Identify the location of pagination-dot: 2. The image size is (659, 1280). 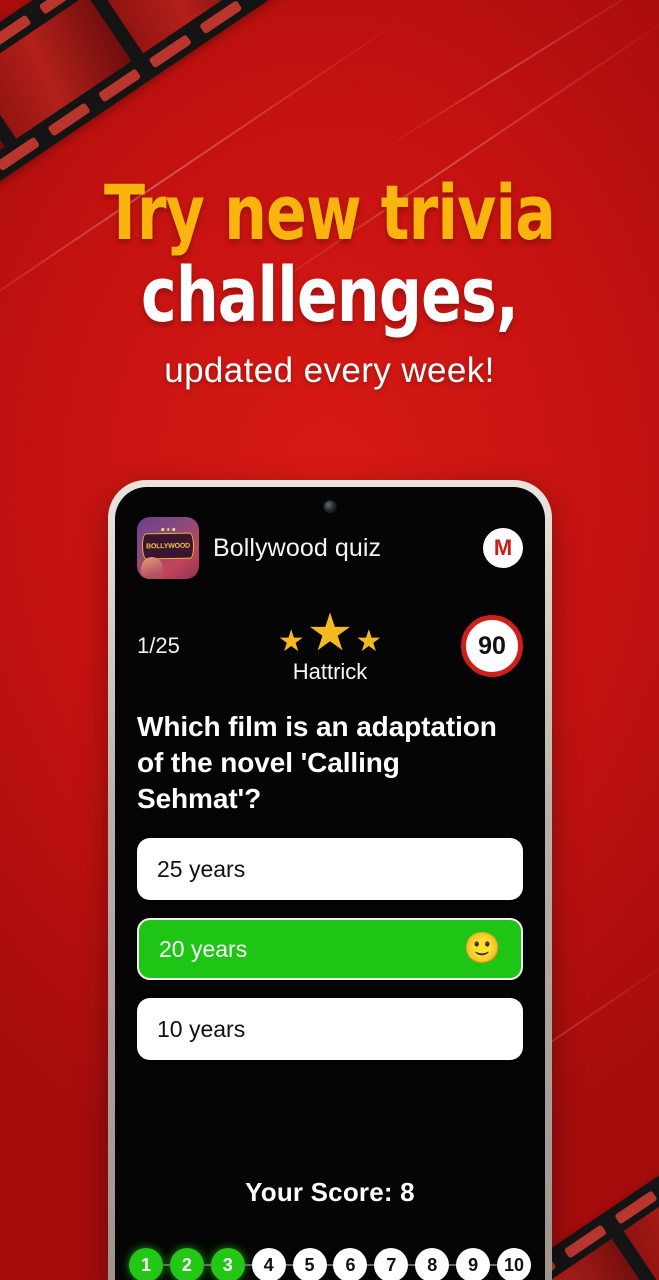
(186, 1264).